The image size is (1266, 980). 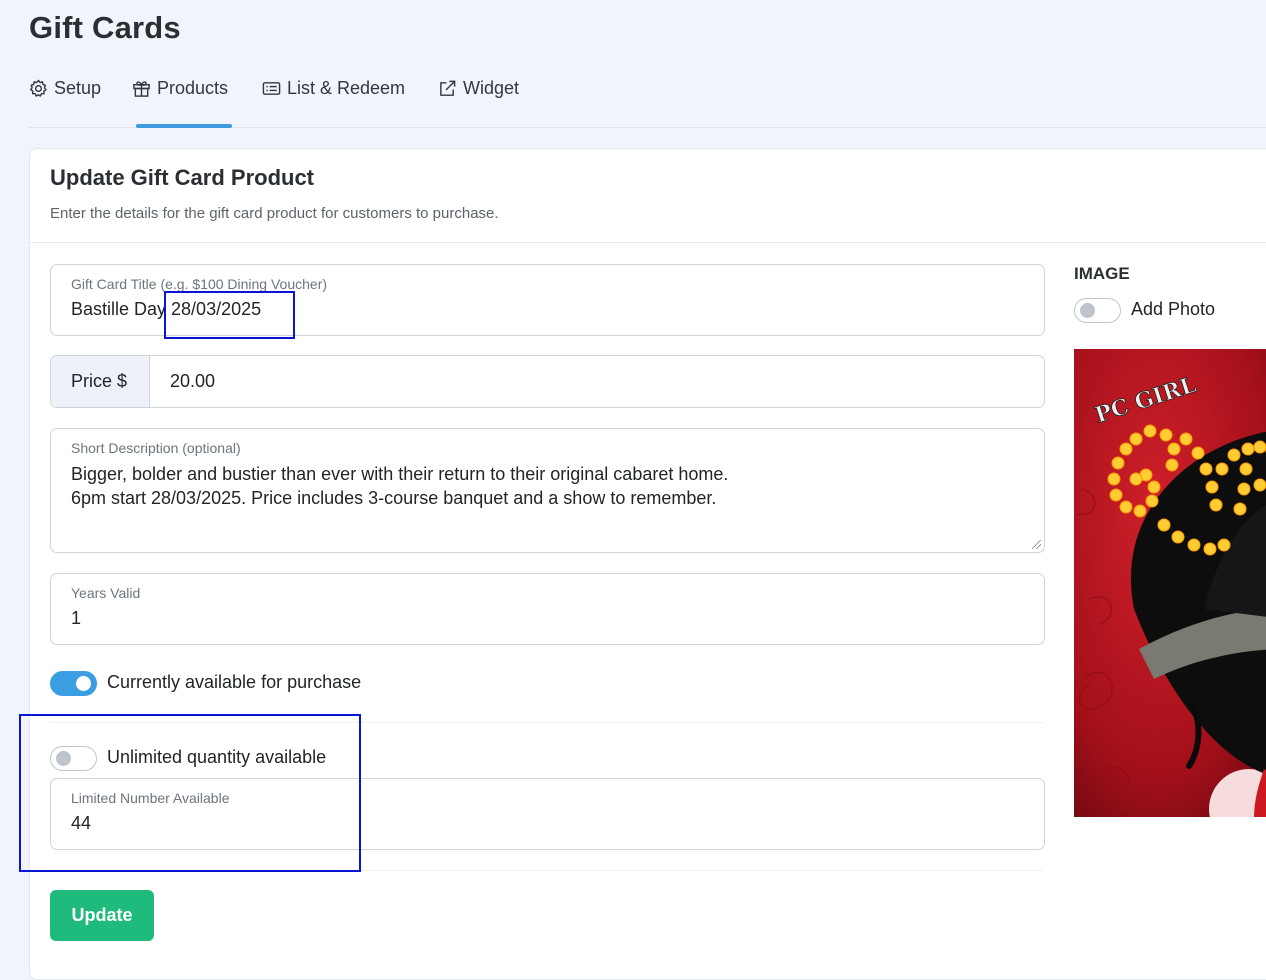 I want to click on external-link-icon, so click(x=447, y=88).